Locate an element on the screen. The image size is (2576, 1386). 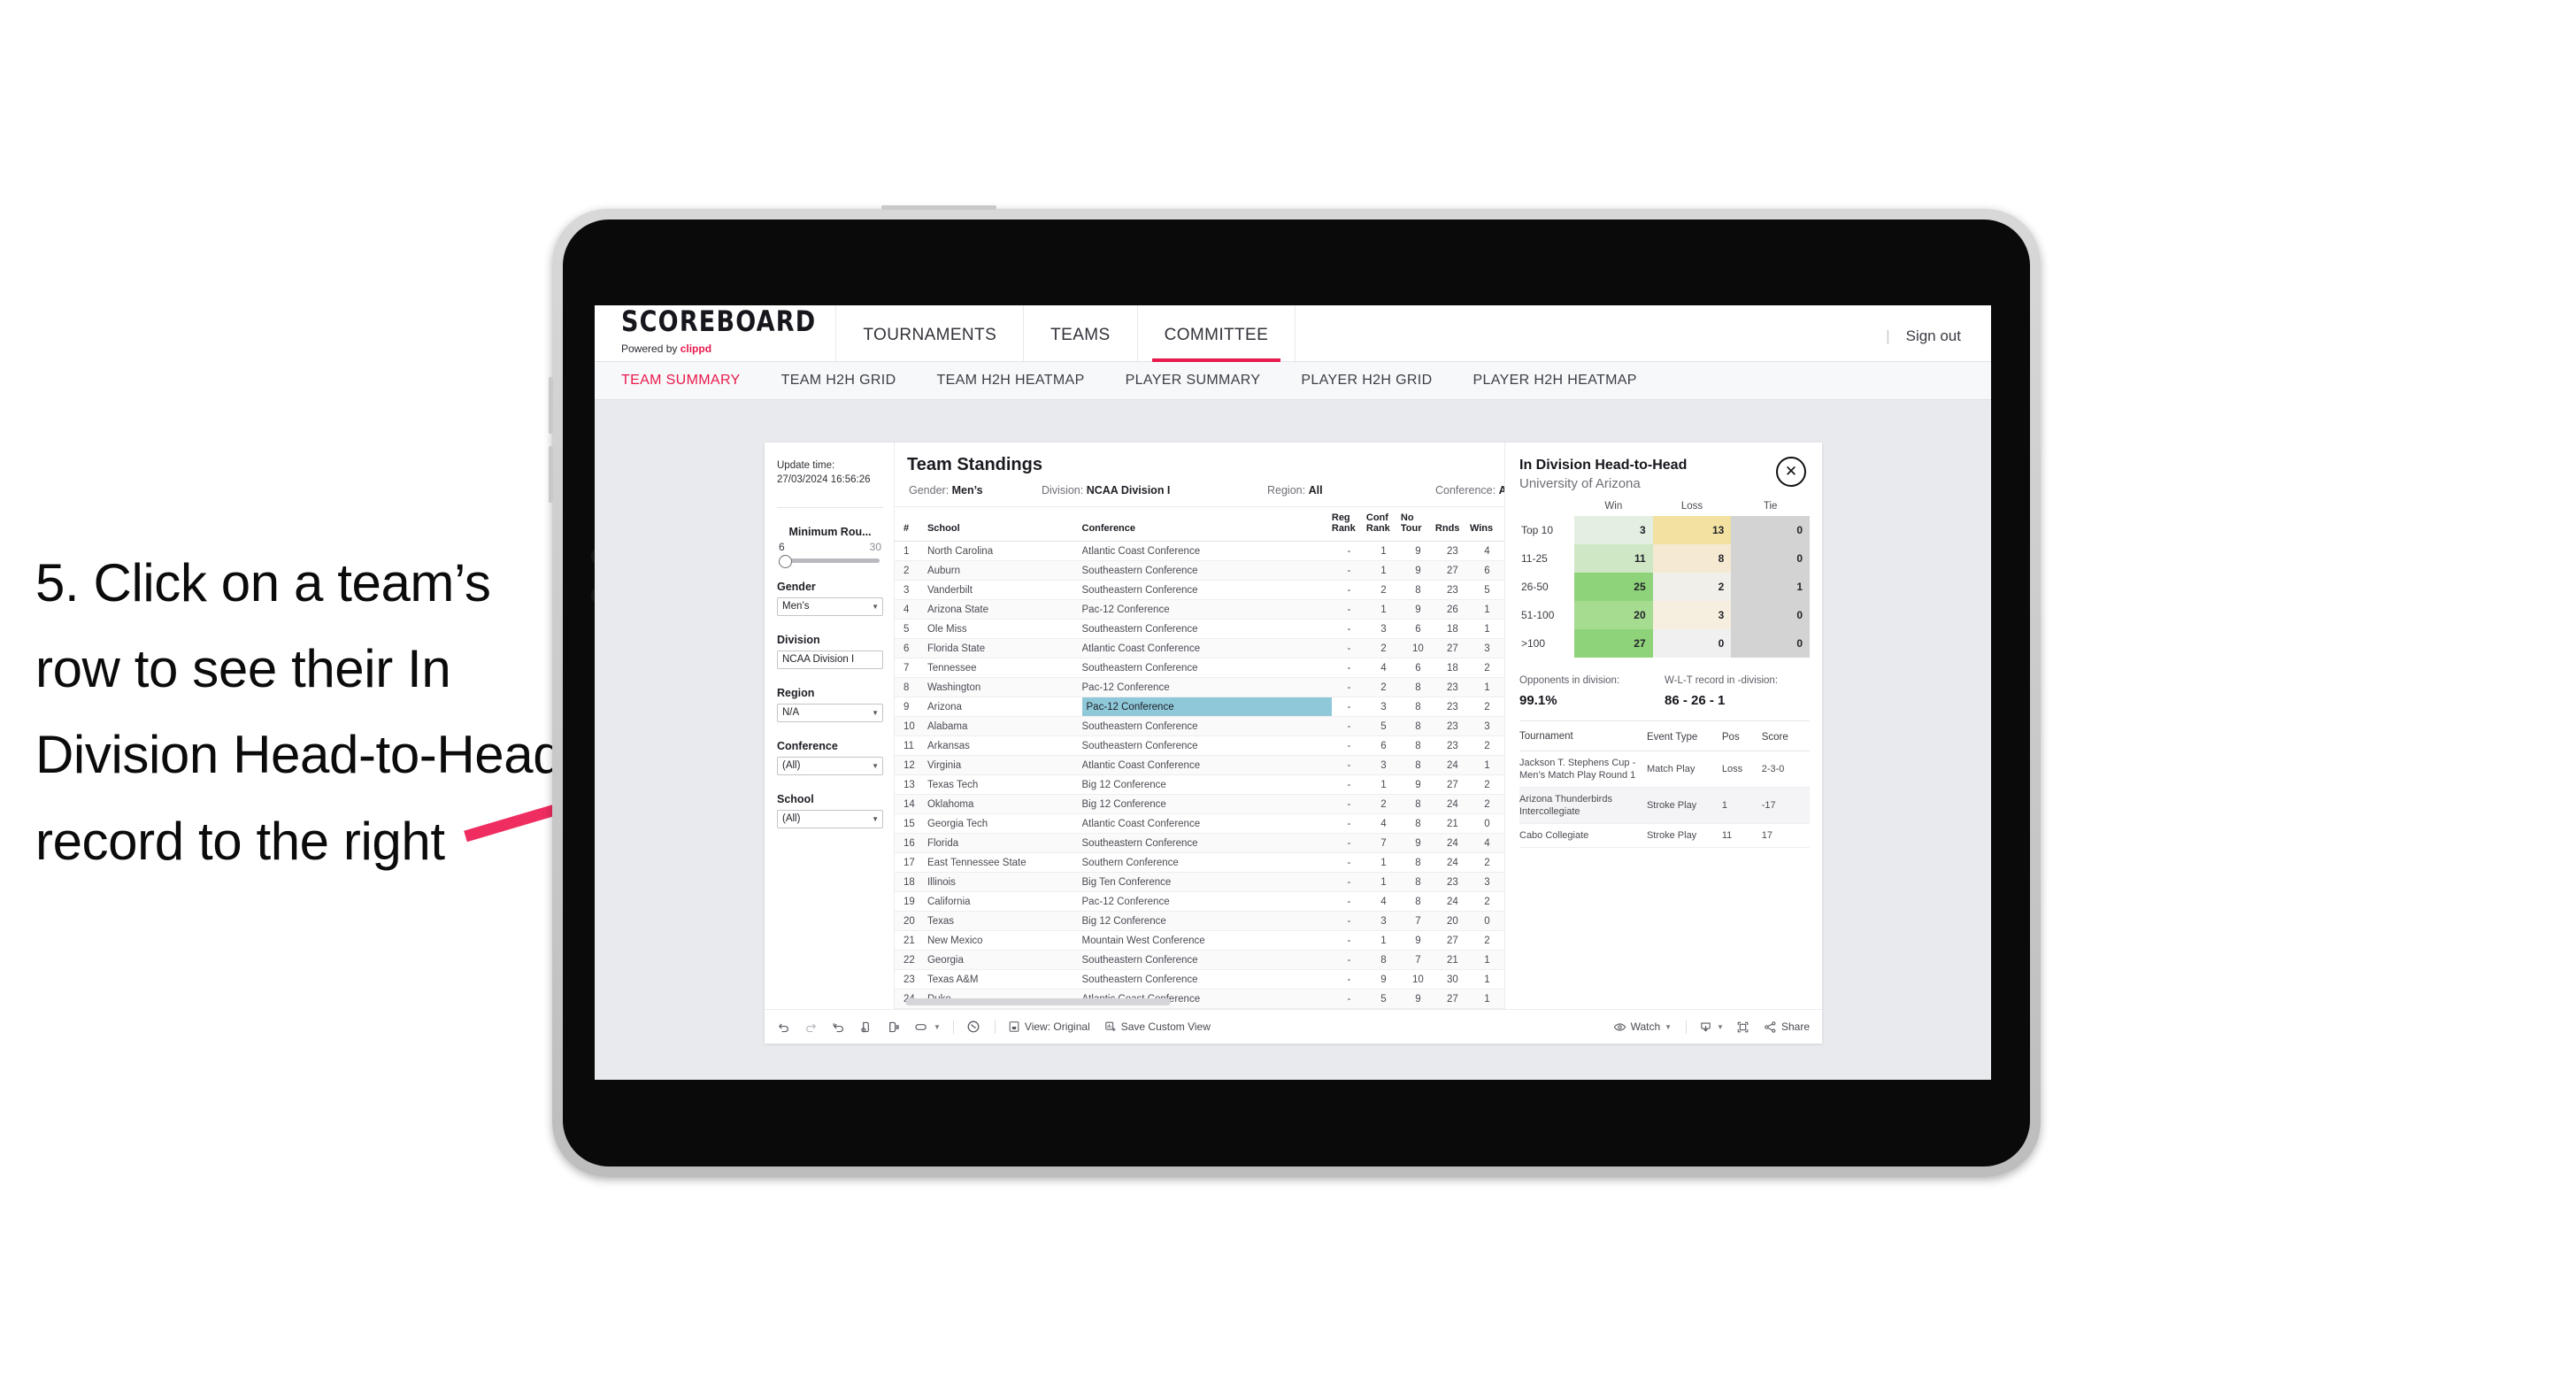
cell-rank: 18 is located at coordinates (911, 882).